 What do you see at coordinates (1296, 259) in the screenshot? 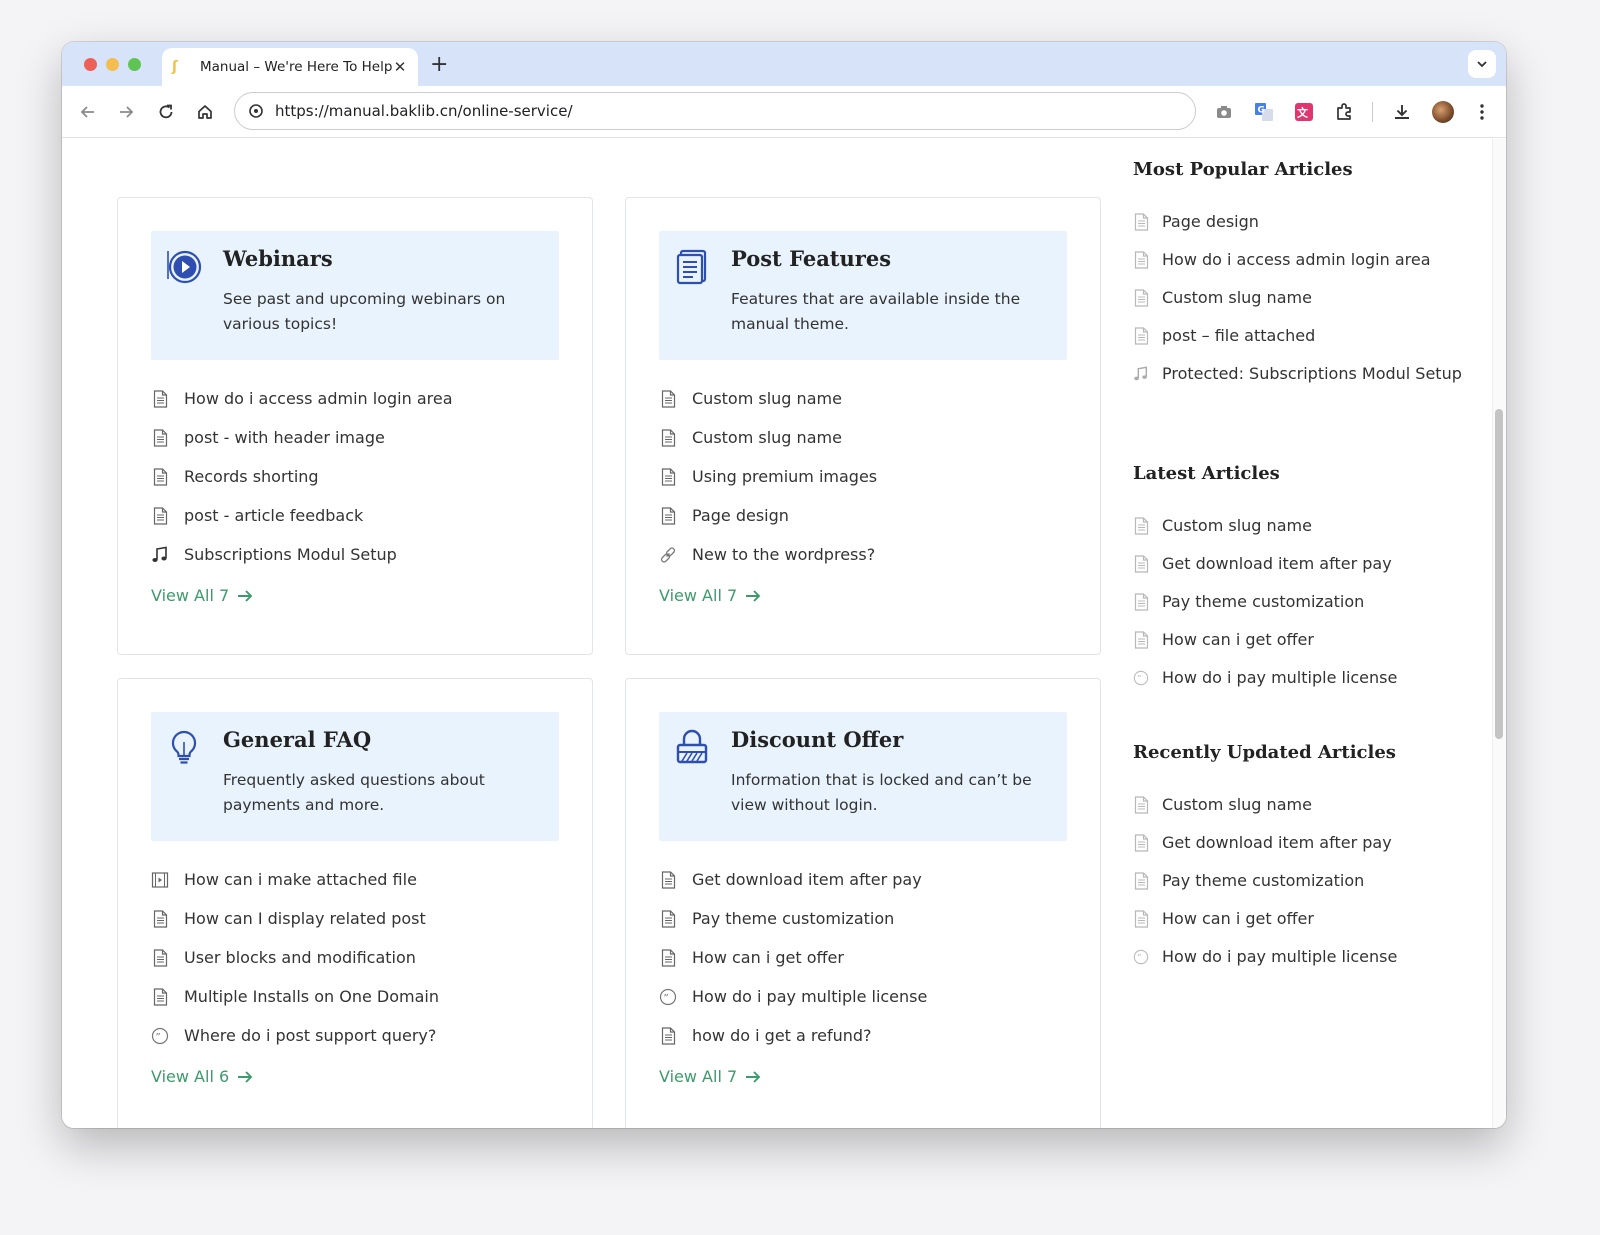
I see `article-title: How do i access admin login area` at bounding box center [1296, 259].